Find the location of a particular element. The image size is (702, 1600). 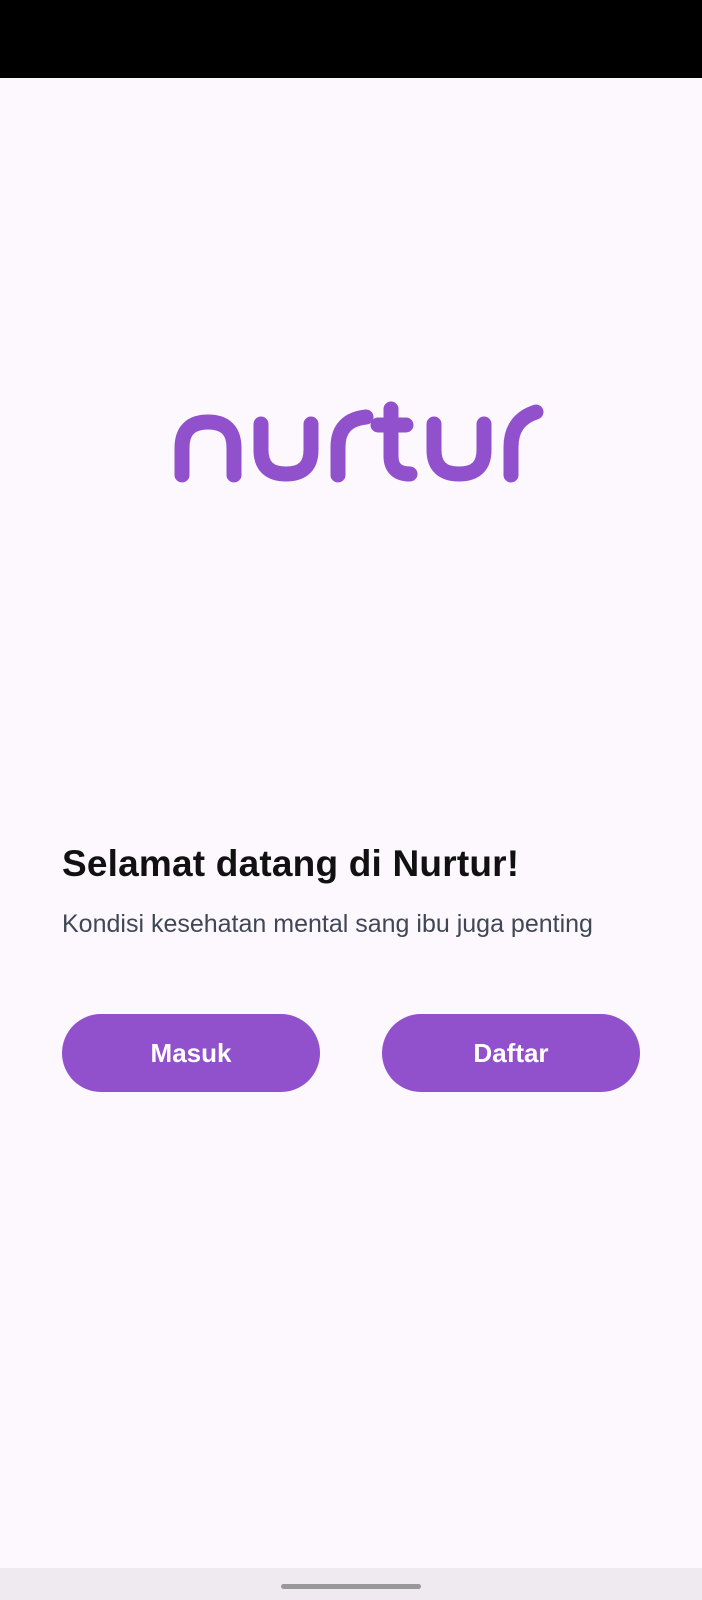

login-button: Masuk is located at coordinates (191, 1053).